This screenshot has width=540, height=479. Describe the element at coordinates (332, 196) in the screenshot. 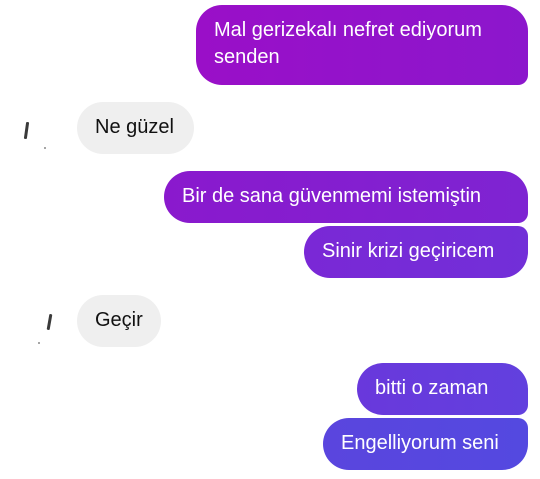

I see `message-text: Bir de sana güvenmemi istemiştin` at that location.